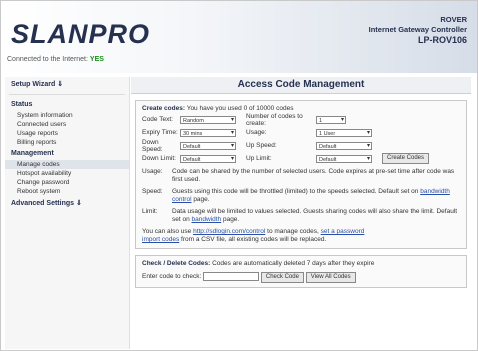  What do you see at coordinates (231, 276) in the screenshot?
I see `code-check-input` at bounding box center [231, 276].